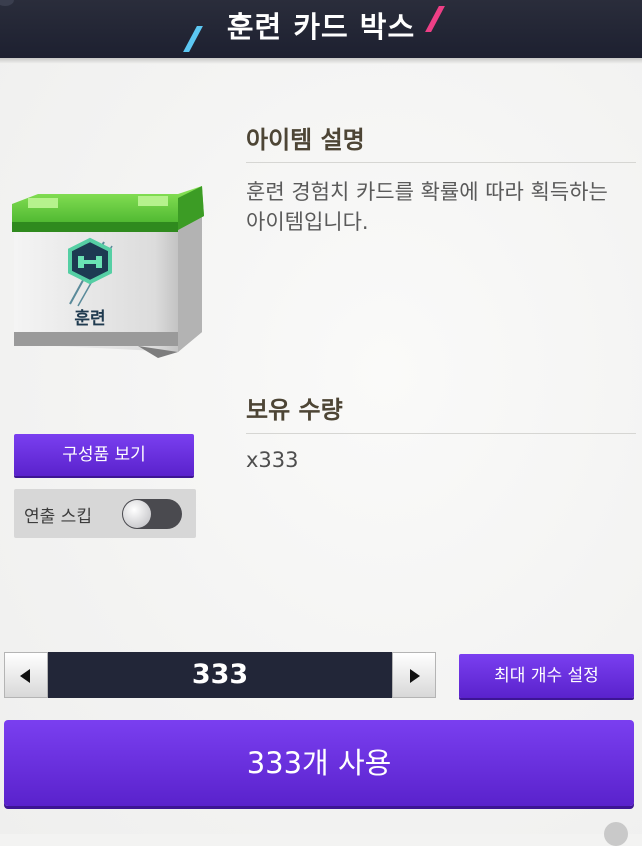 The width and height of the screenshot is (642, 846). I want to click on holdings-heading: 보유 수량, so click(294, 410).